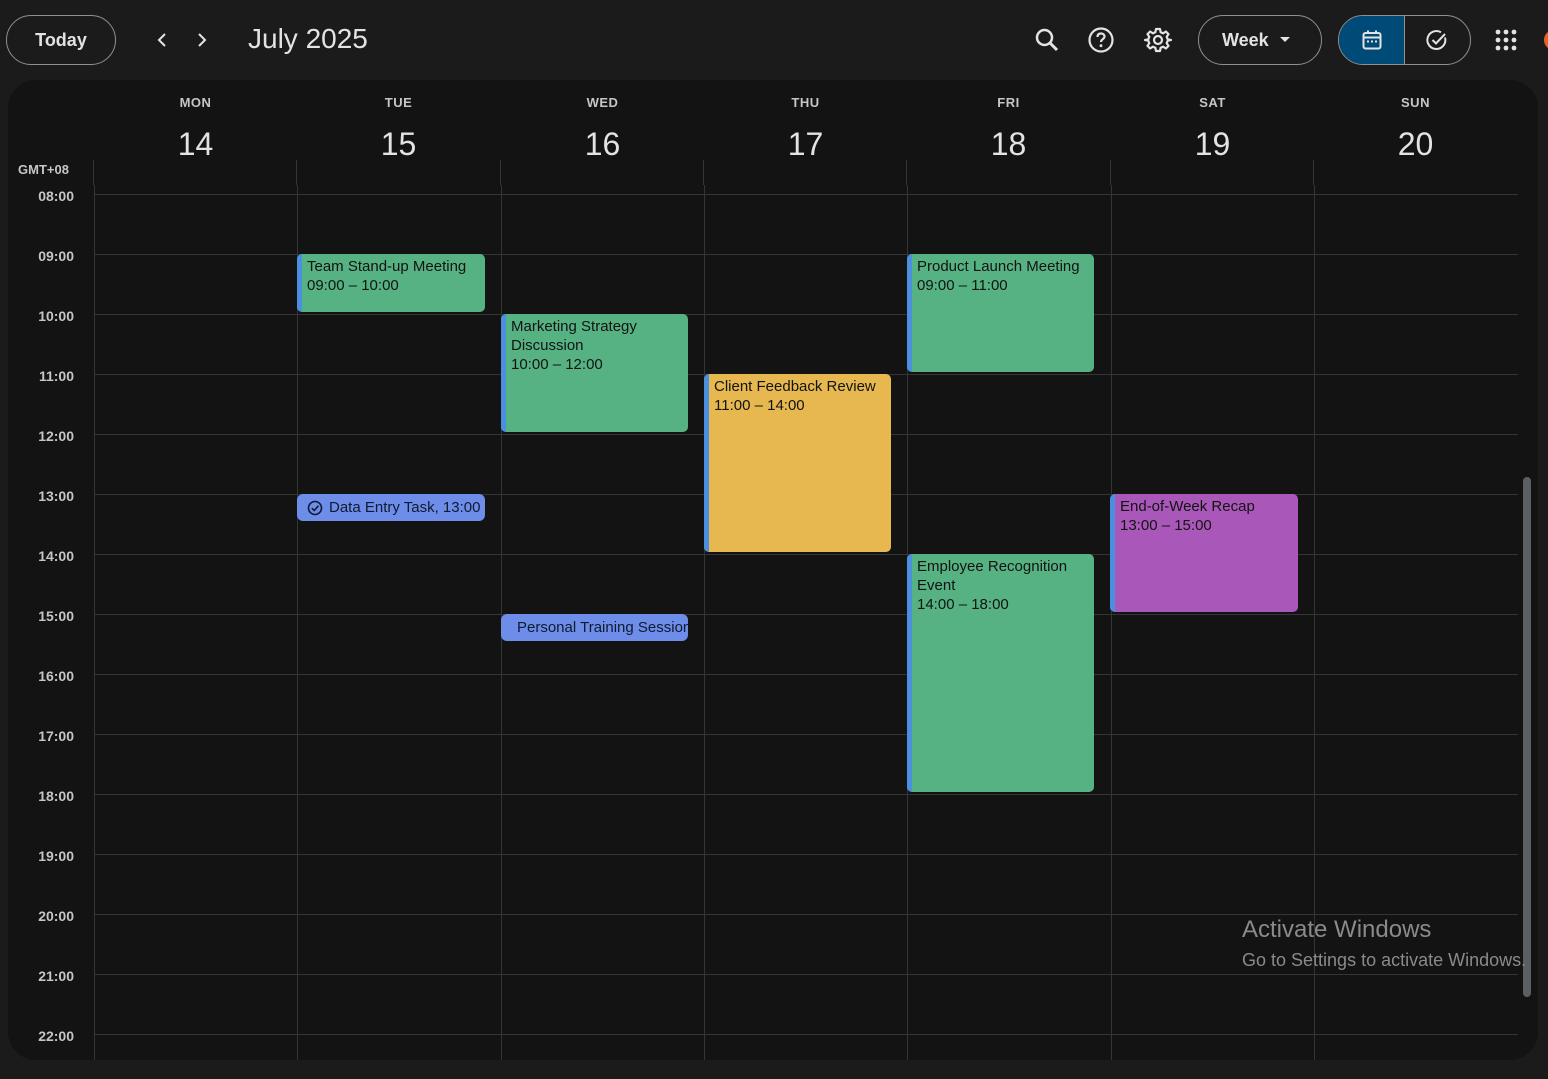  I want to click on calendar-icon, so click(1371, 40).